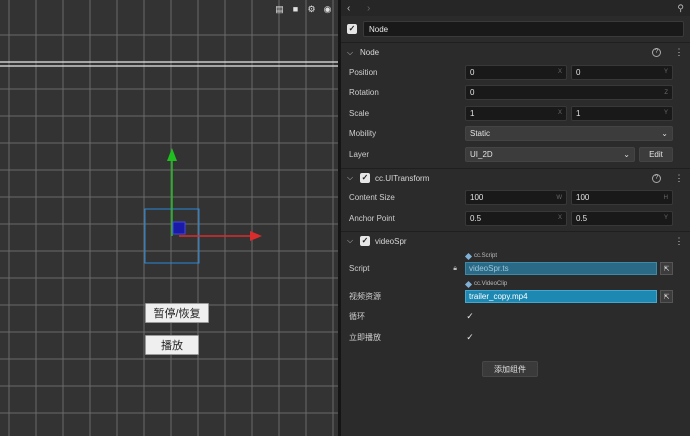 Image resolution: width=690 pixels, height=436 pixels. I want to click on video-asset-field: cc.VideoClip trailer_copy.mp4 ⇱, so click(568, 291).